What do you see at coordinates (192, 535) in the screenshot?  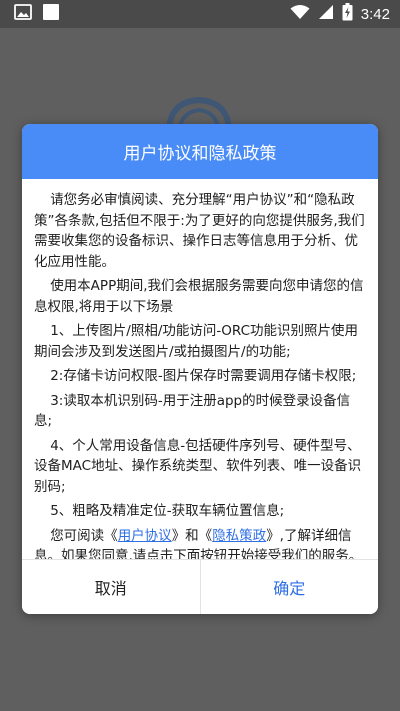 I see `link-middle-text: 》和《` at bounding box center [192, 535].